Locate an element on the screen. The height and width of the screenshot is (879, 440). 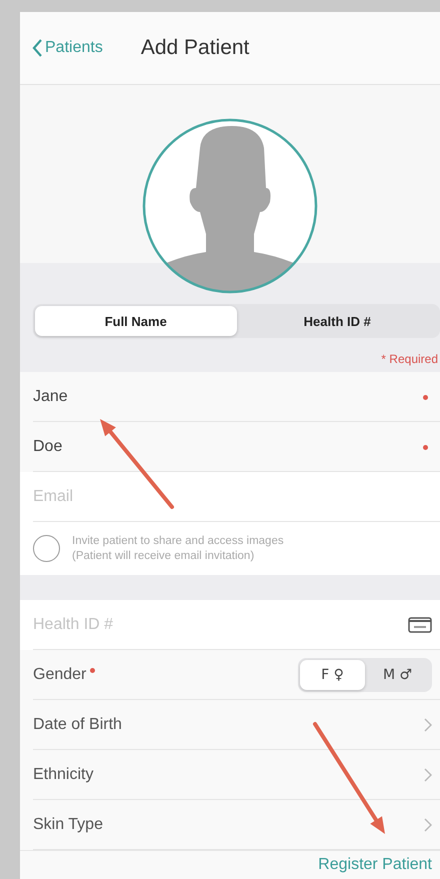
segment-tab: Full Name is located at coordinates (135, 321).